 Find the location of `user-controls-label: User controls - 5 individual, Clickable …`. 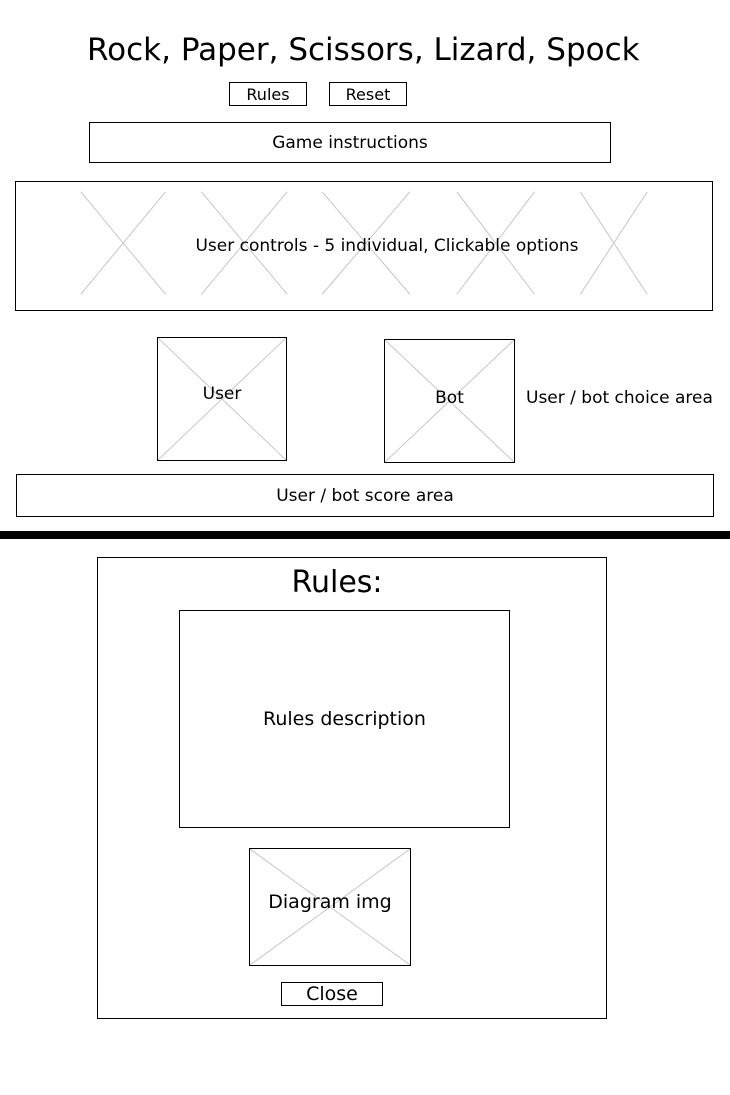

user-controls-label: User controls - 5 individual, Clickable … is located at coordinates (387, 246).